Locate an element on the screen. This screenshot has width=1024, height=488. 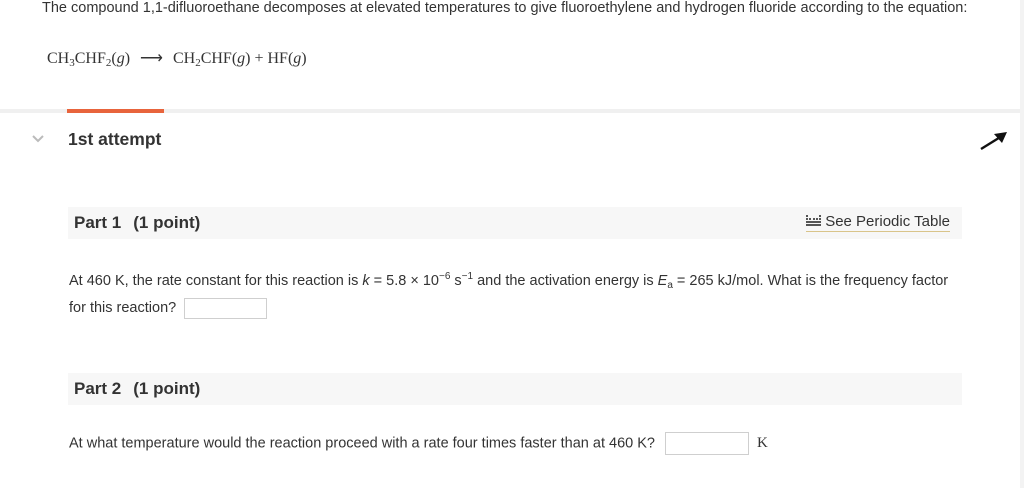
part2-header: Part 2 (1 point) is located at coordinates (515, 389).